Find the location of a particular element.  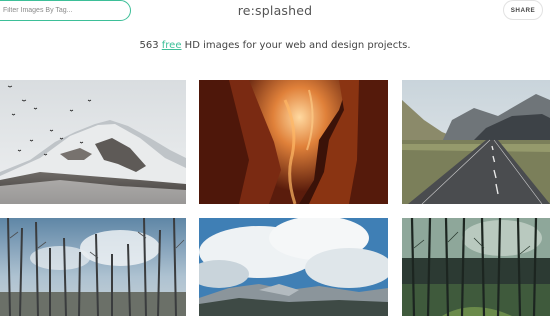

share-button: SHARE is located at coordinates (523, 10).